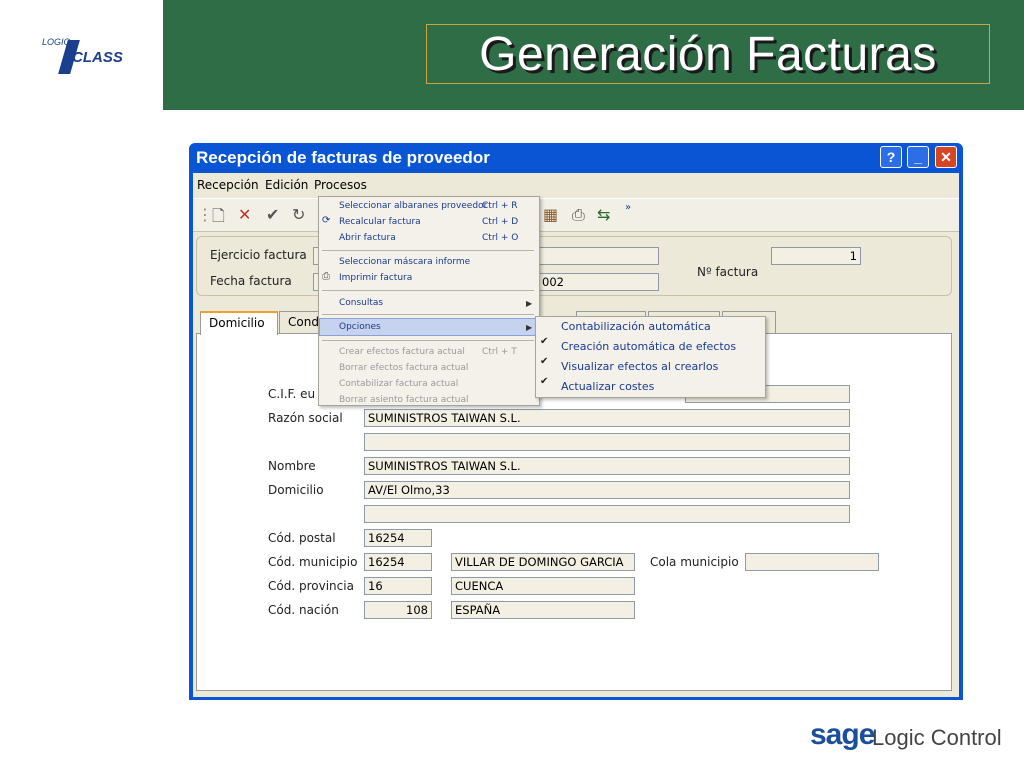  I want to click on shortcut-ctrl-d: Ctrl + D, so click(500, 222).